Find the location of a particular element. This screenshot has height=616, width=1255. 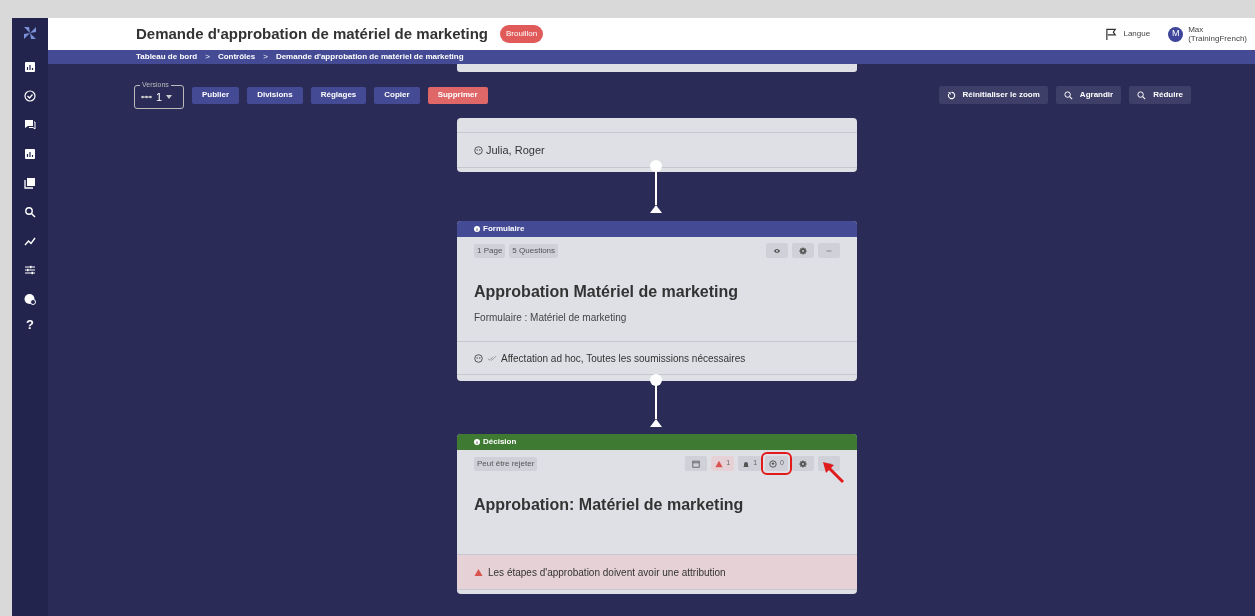

info-chip: Peut être rejeter is located at coordinates (506, 463).